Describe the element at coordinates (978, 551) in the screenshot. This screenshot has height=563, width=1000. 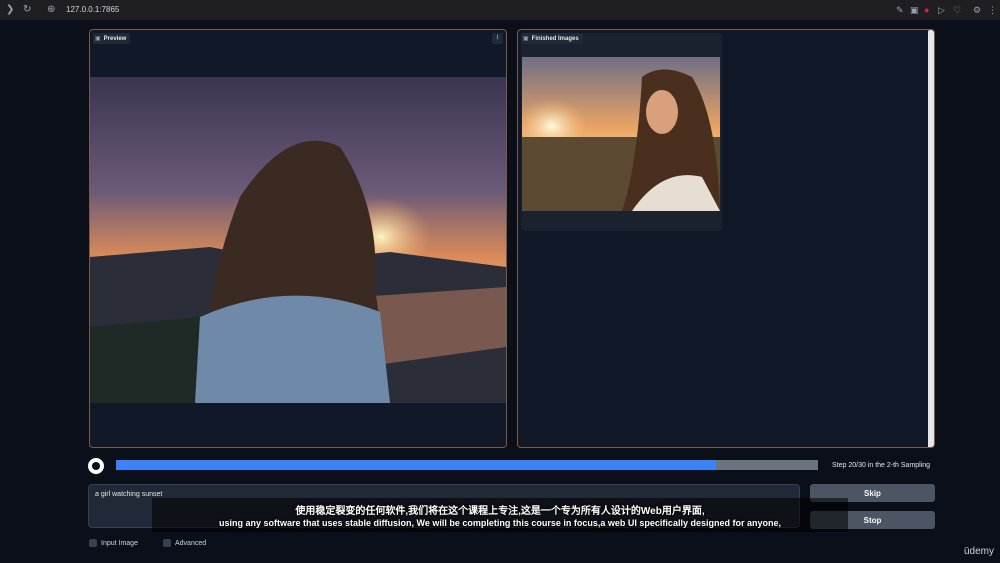
I see `brand-logo: ūdemy` at that location.